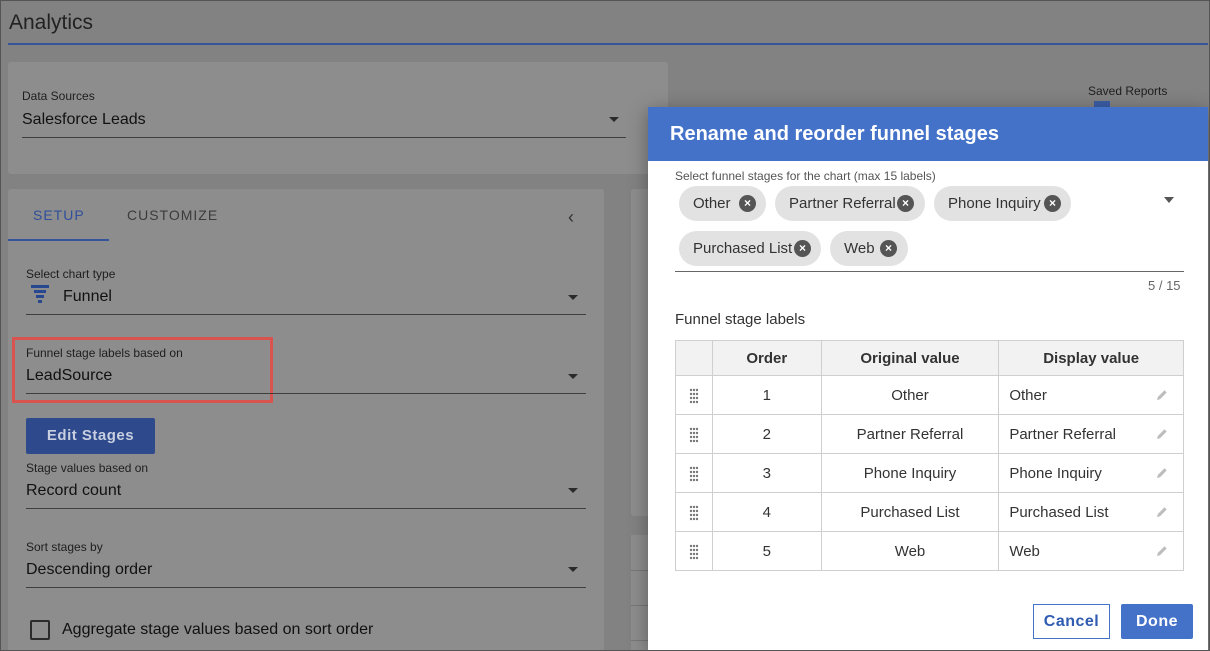 This screenshot has width=1210, height=651. What do you see at coordinates (842, 203) in the screenshot?
I see `chip-label: Partner Referral` at bounding box center [842, 203].